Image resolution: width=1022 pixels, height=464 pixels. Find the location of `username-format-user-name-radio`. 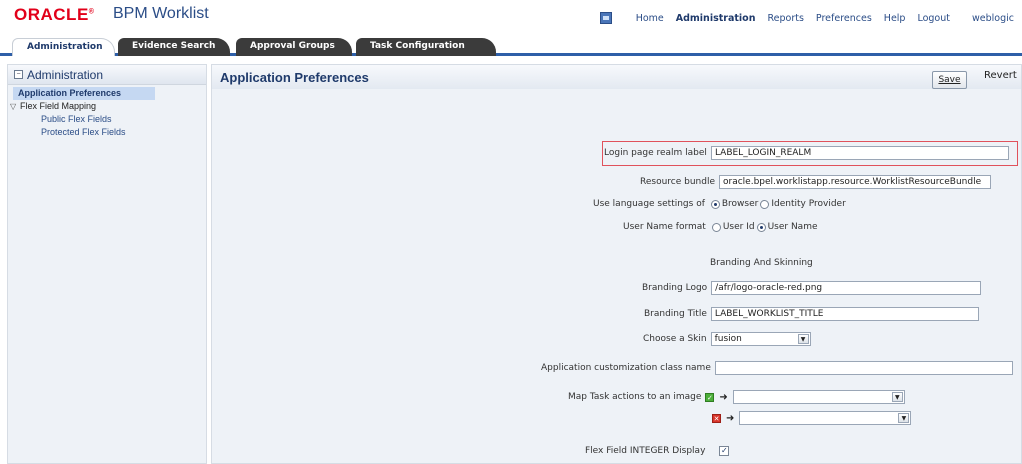

username-format-user-name-radio is located at coordinates (761, 227).